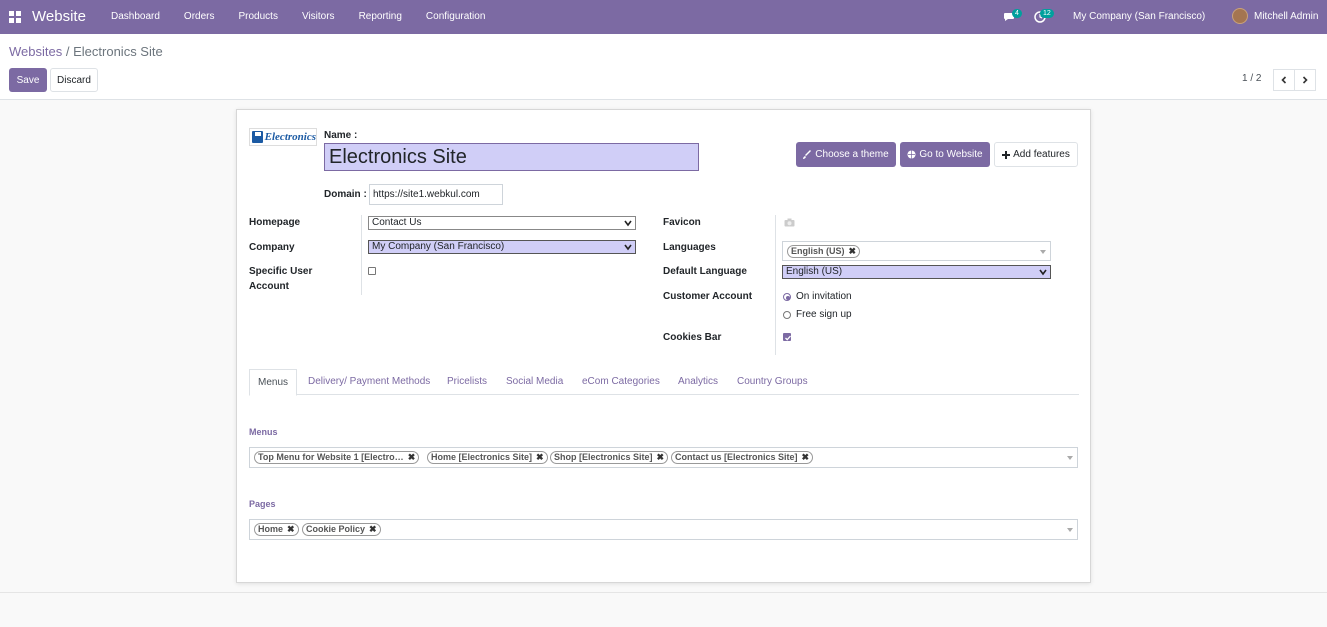 The image size is (1327, 627). Describe the element at coordinates (534, 381) in the screenshot. I see `tab-social-media: Social Media` at that location.